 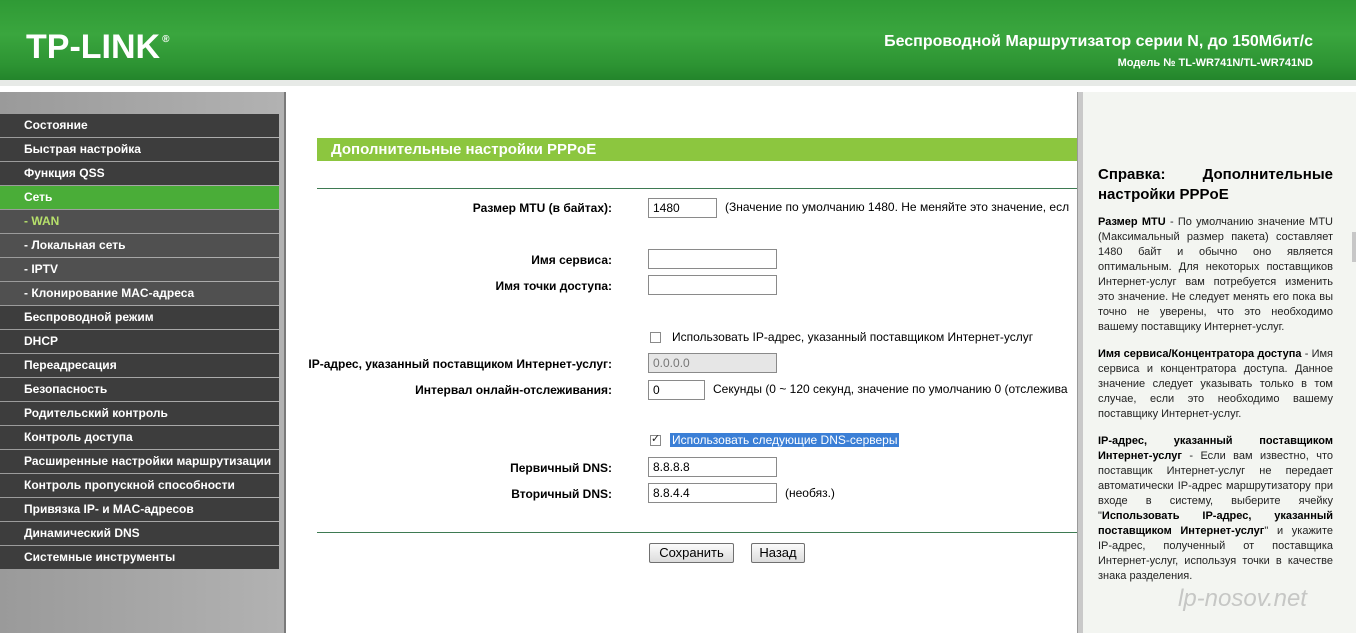 What do you see at coordinates (139, 437) in the screenshot?
I see `sidebar-item-access-control: Контроль доступа` at bounding box center [139, 437].